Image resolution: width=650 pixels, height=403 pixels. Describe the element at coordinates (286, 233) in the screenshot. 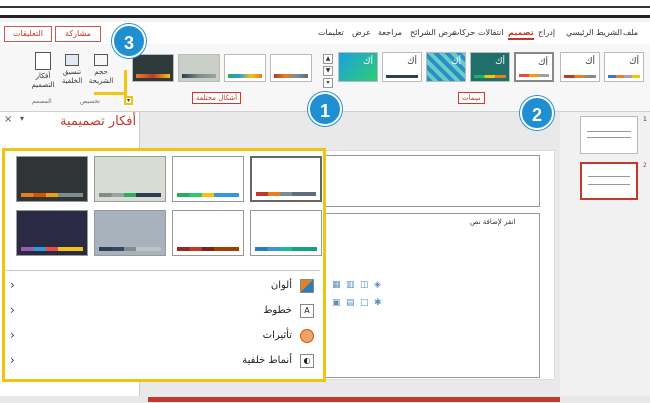

I see `variant-card-white-blue` at that location.